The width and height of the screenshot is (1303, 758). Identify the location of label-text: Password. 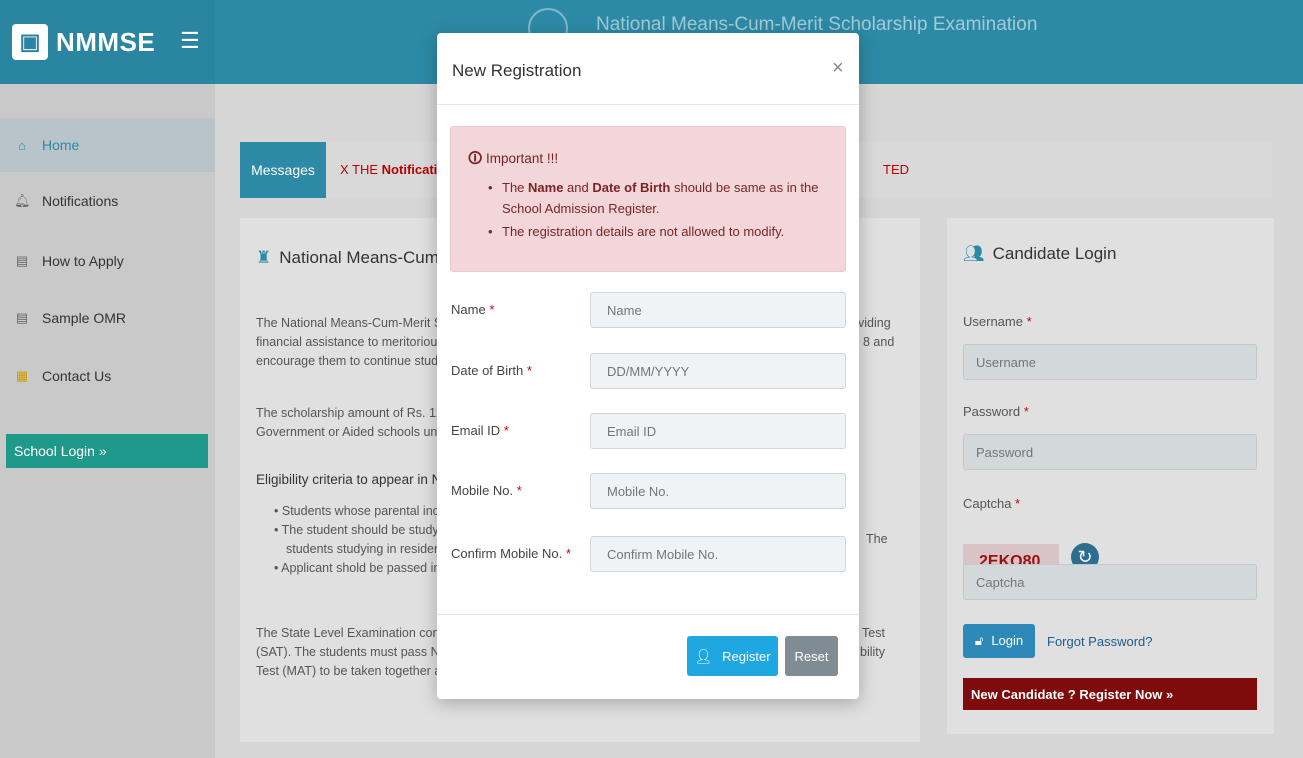
(992, 411).